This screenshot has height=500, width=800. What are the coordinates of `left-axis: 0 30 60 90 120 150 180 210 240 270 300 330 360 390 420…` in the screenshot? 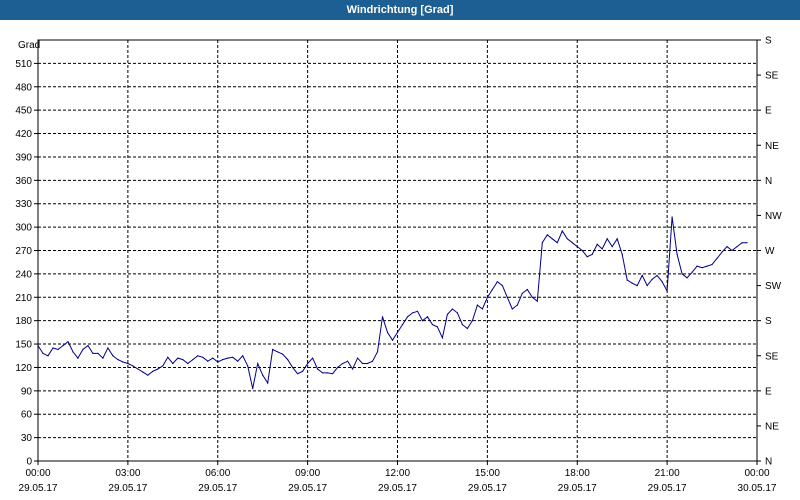 It's located at (26, 263).